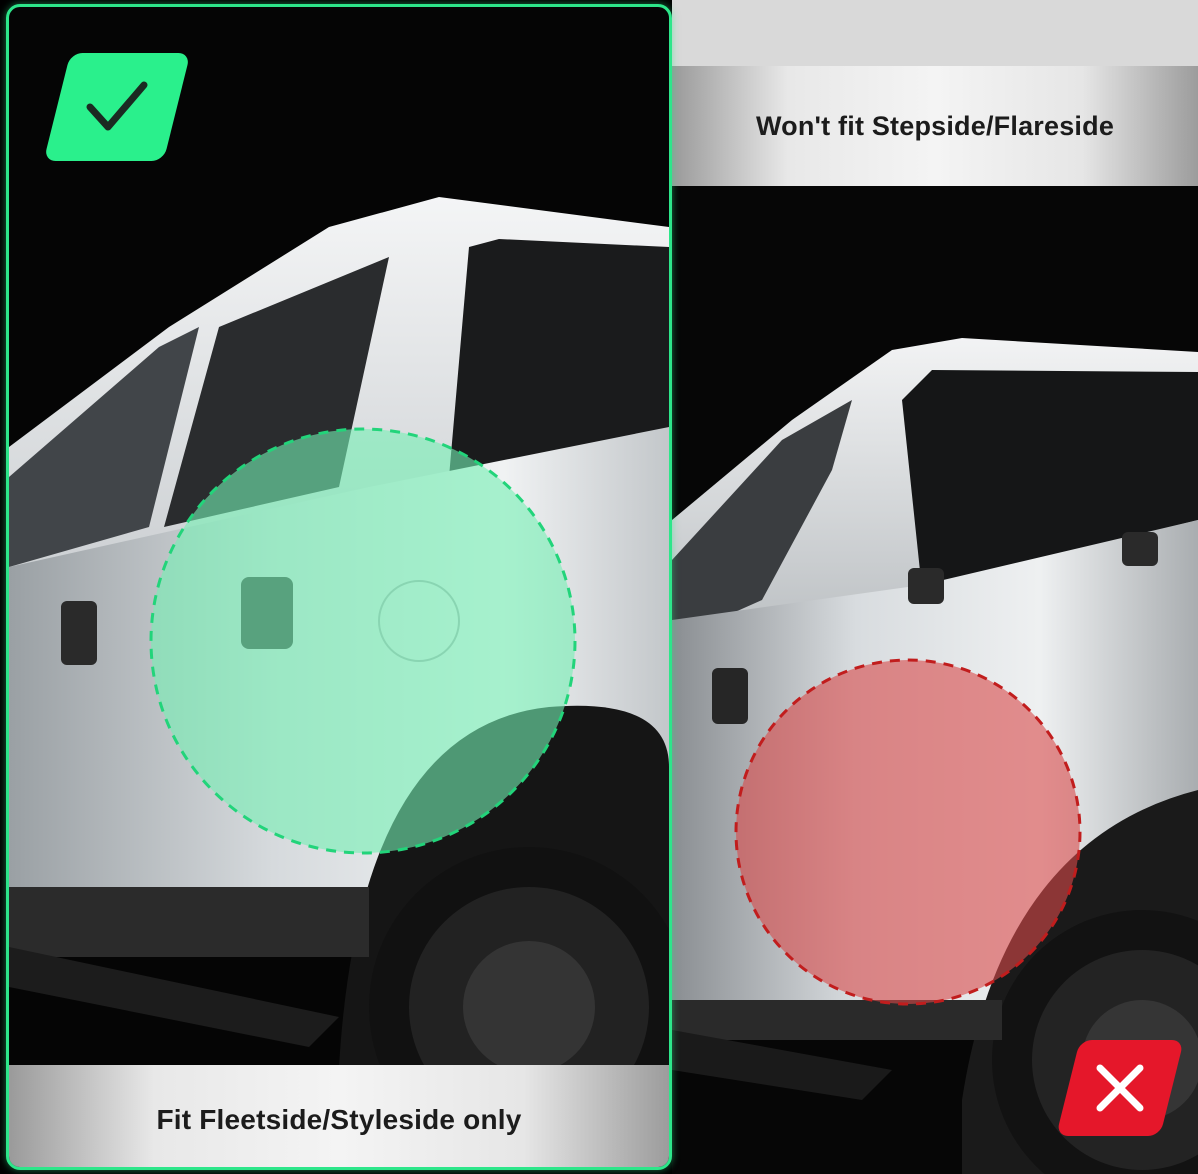  Describe the element at coordinates (935, 33) in the screenshot. I see `top-strip` at that location.